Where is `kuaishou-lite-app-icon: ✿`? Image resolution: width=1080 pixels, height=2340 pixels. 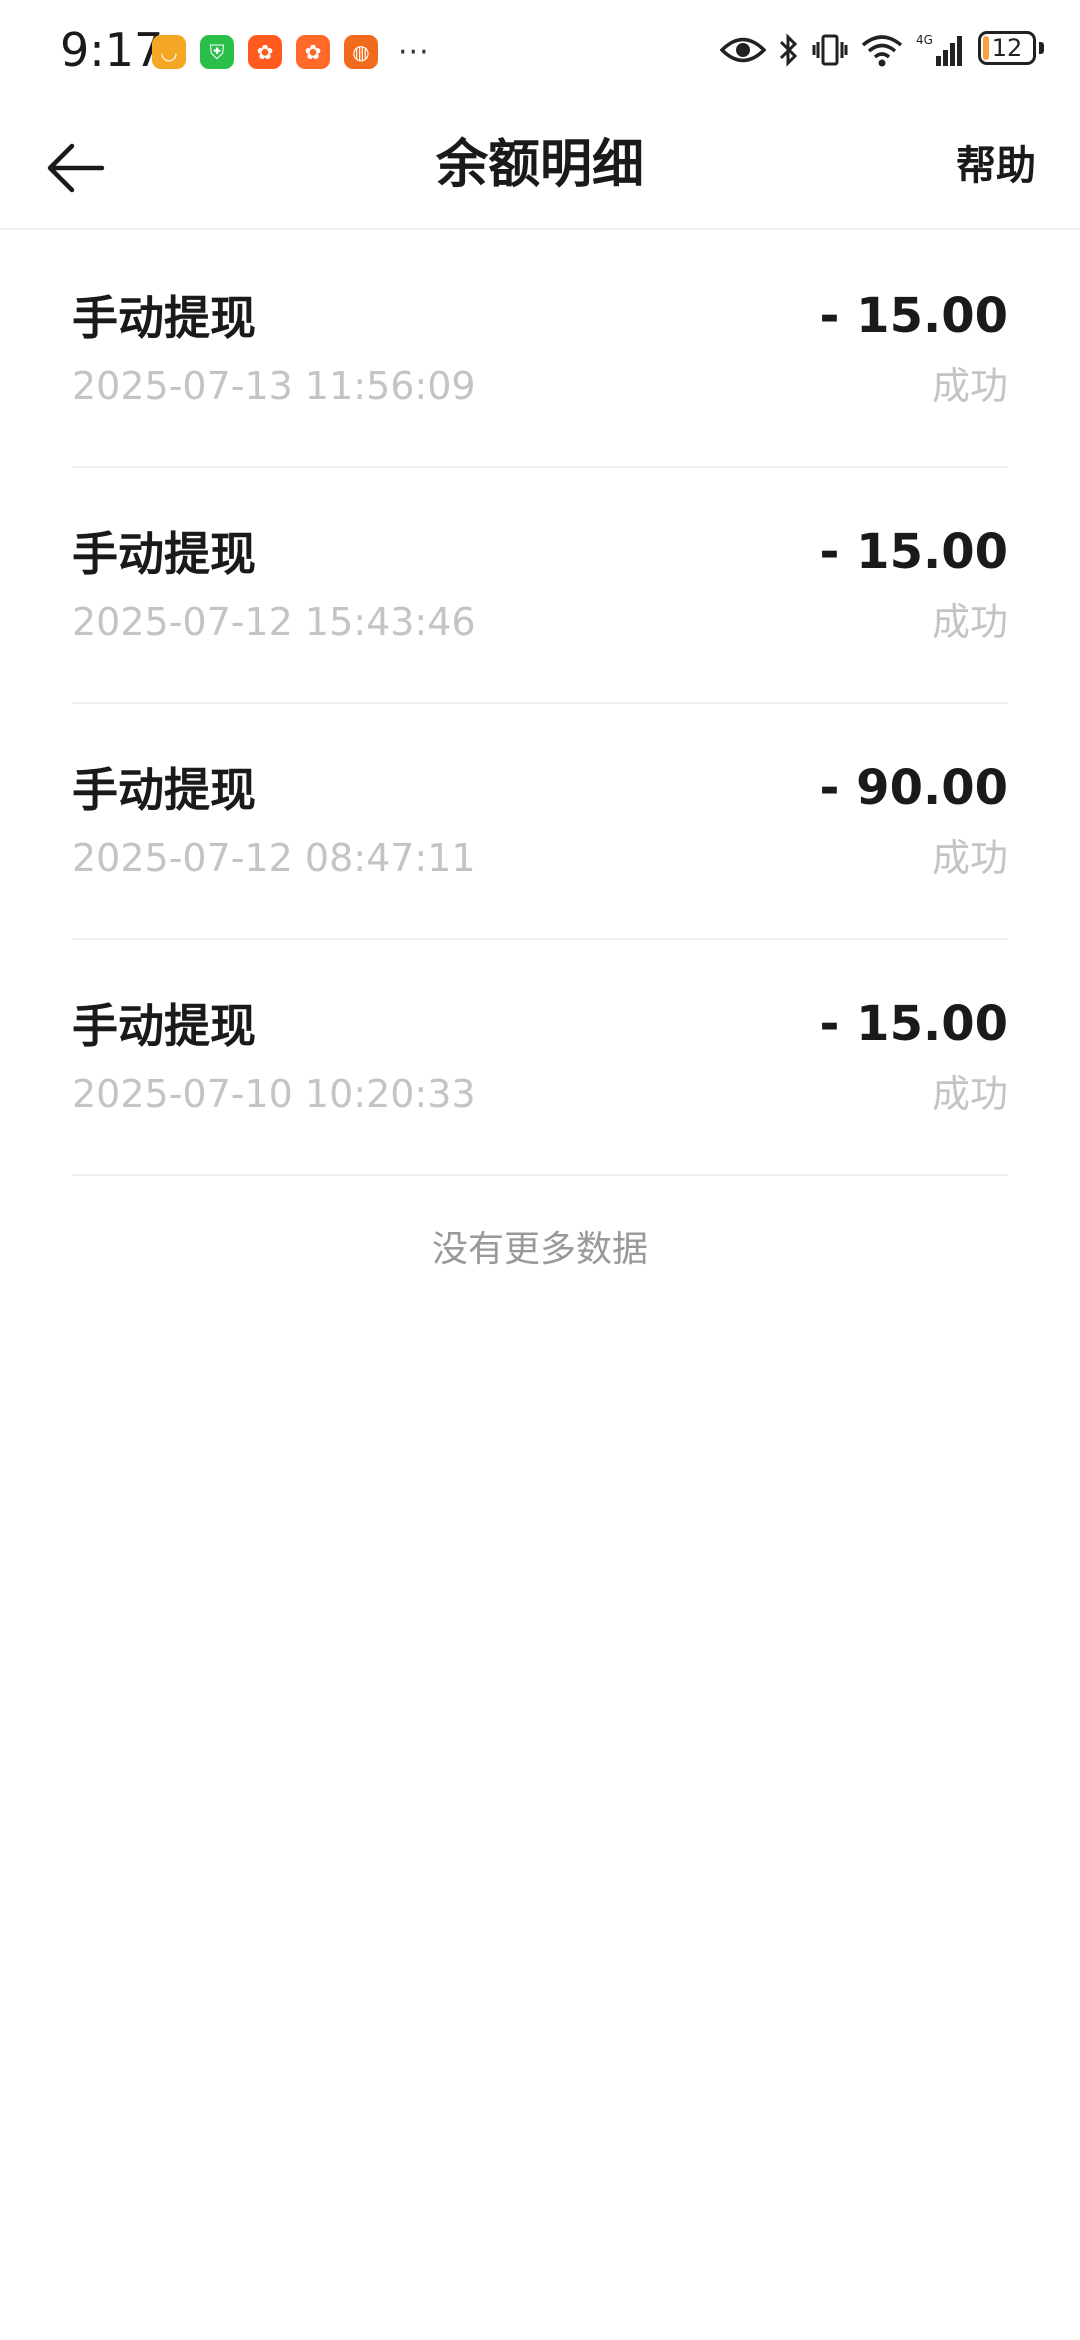 kuaishou-lite-app-icon: ✿ is located at coordinates (313, 52).